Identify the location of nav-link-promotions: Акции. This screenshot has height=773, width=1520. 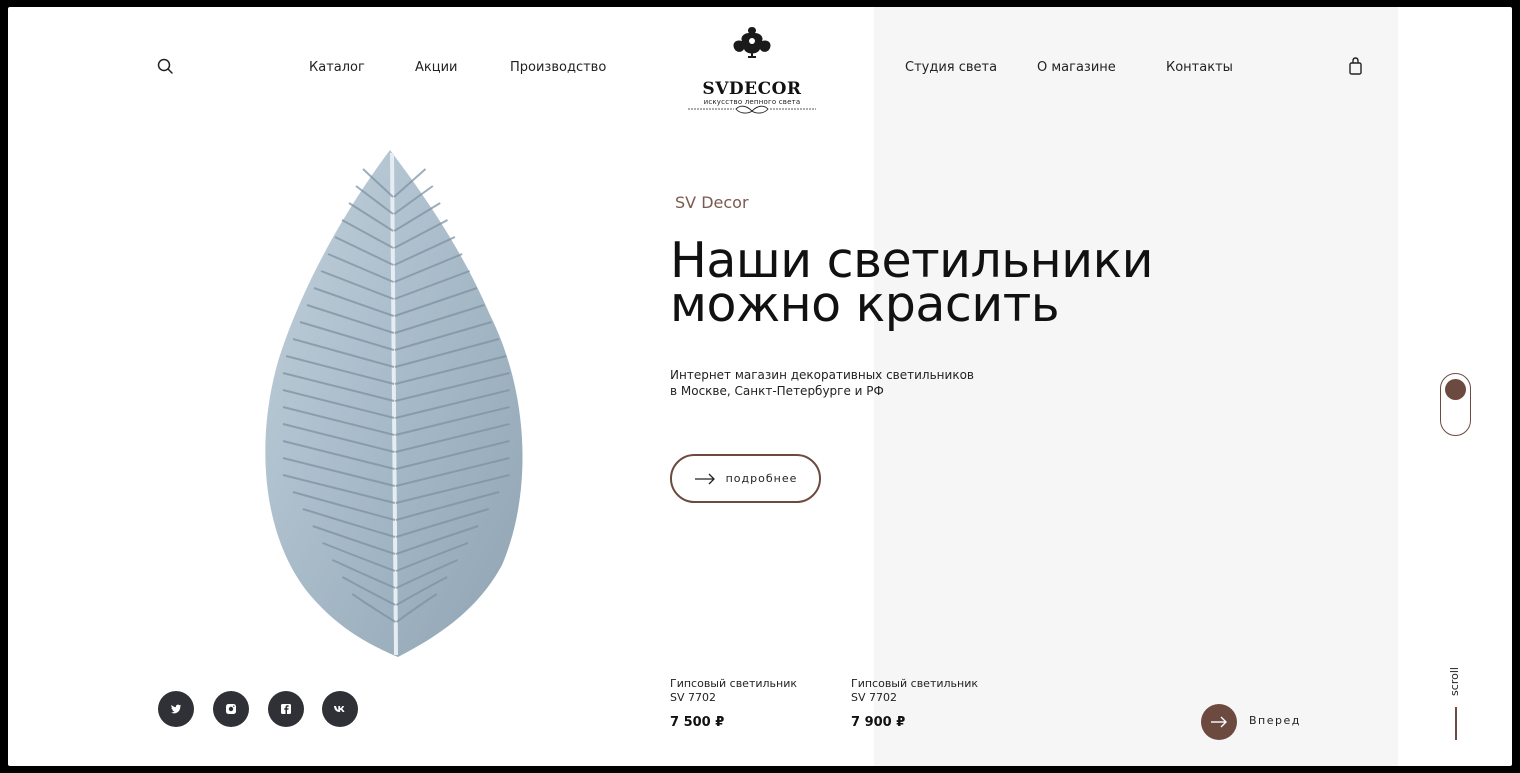
(436, 67).